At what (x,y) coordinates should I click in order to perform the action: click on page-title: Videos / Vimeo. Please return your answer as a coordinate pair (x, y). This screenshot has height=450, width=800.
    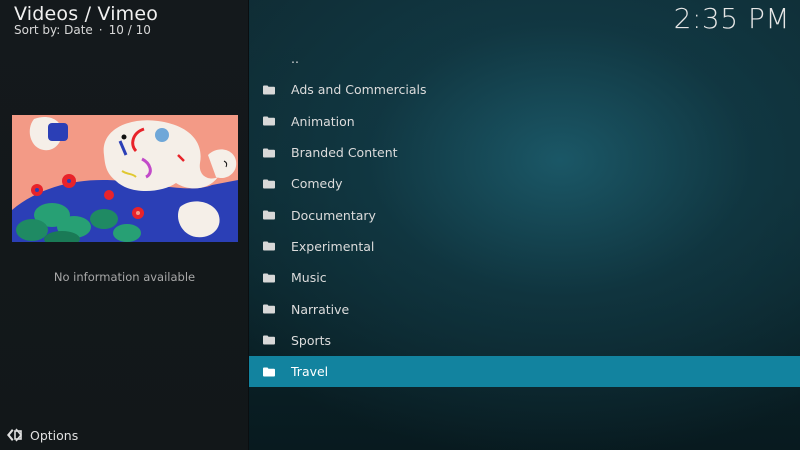
    Looking at the image, I should click on (86, 14).